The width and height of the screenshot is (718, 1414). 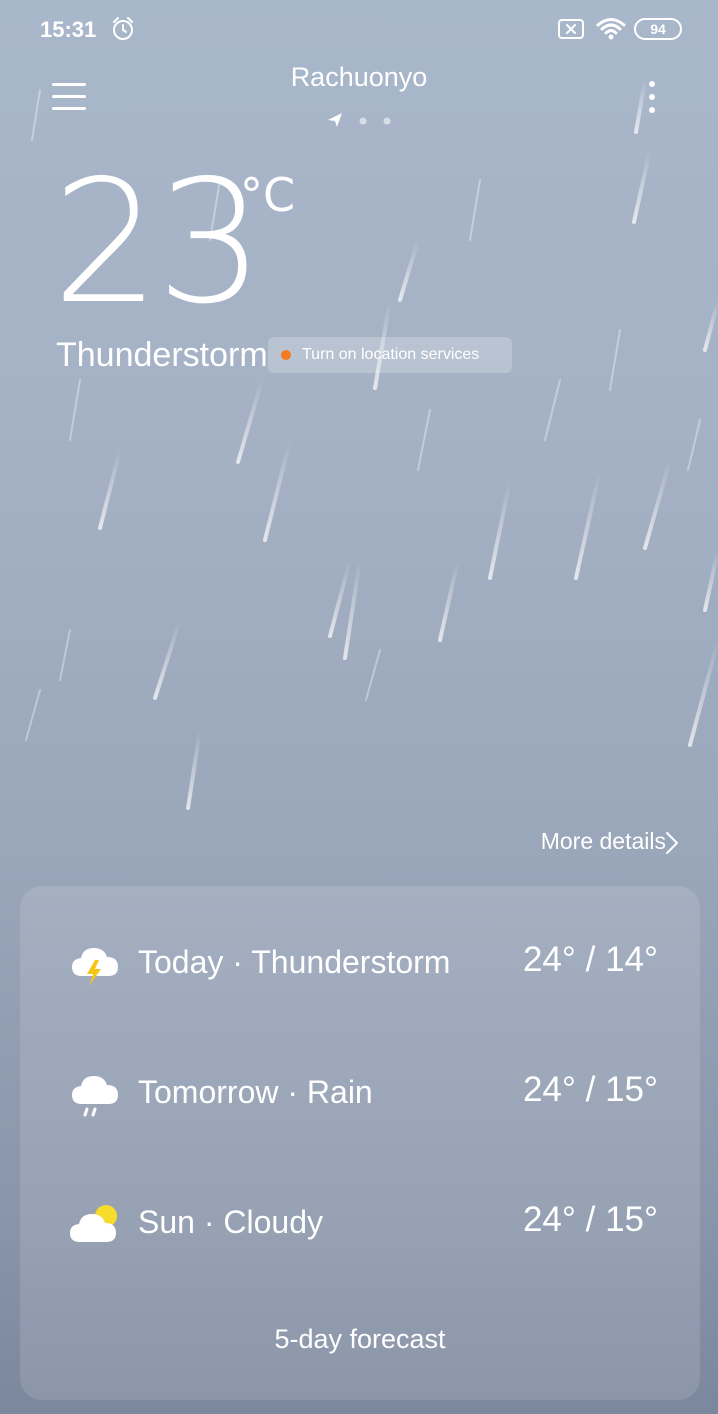 What do you see at coordinates (158, 243) in the screenshot?
I see `current-temperature: 23` at bounding box center [158, 243].